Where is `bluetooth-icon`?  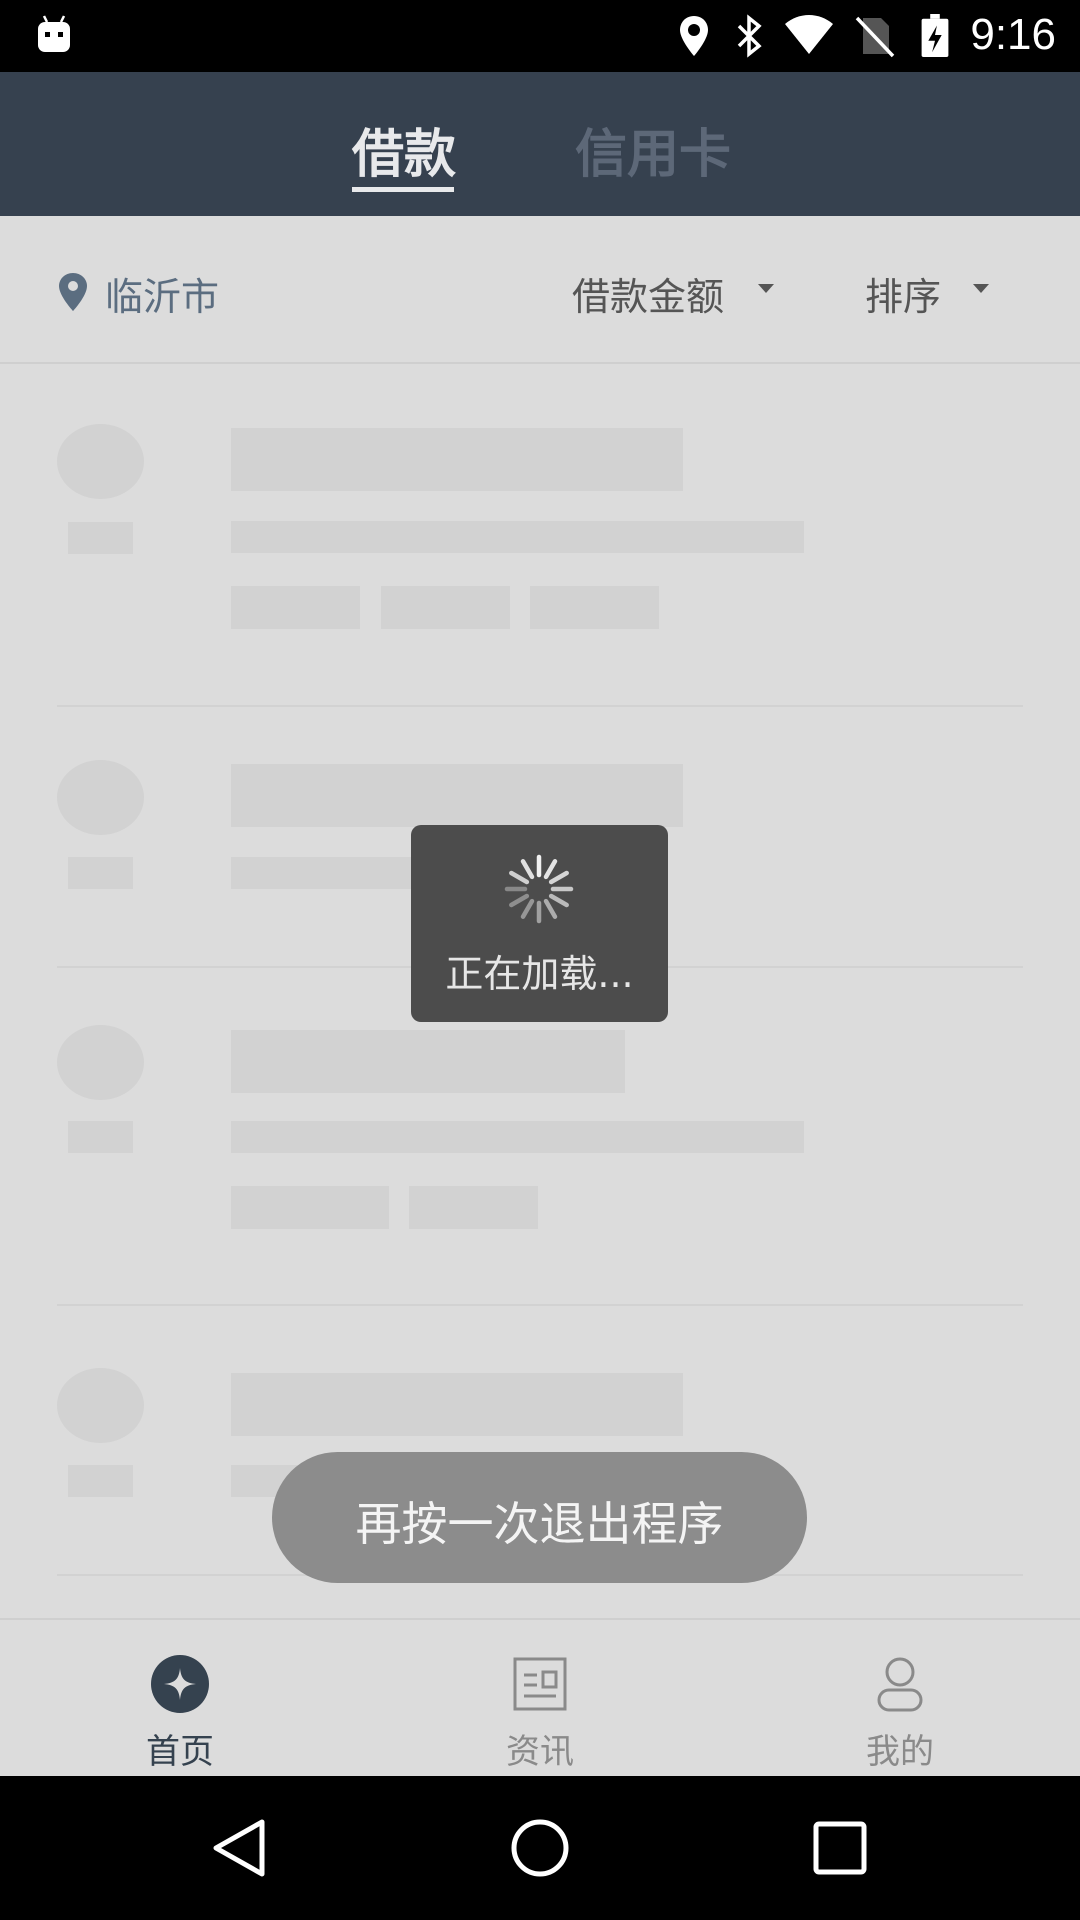 bluetooth-icon is located at coordinates (749, 36).